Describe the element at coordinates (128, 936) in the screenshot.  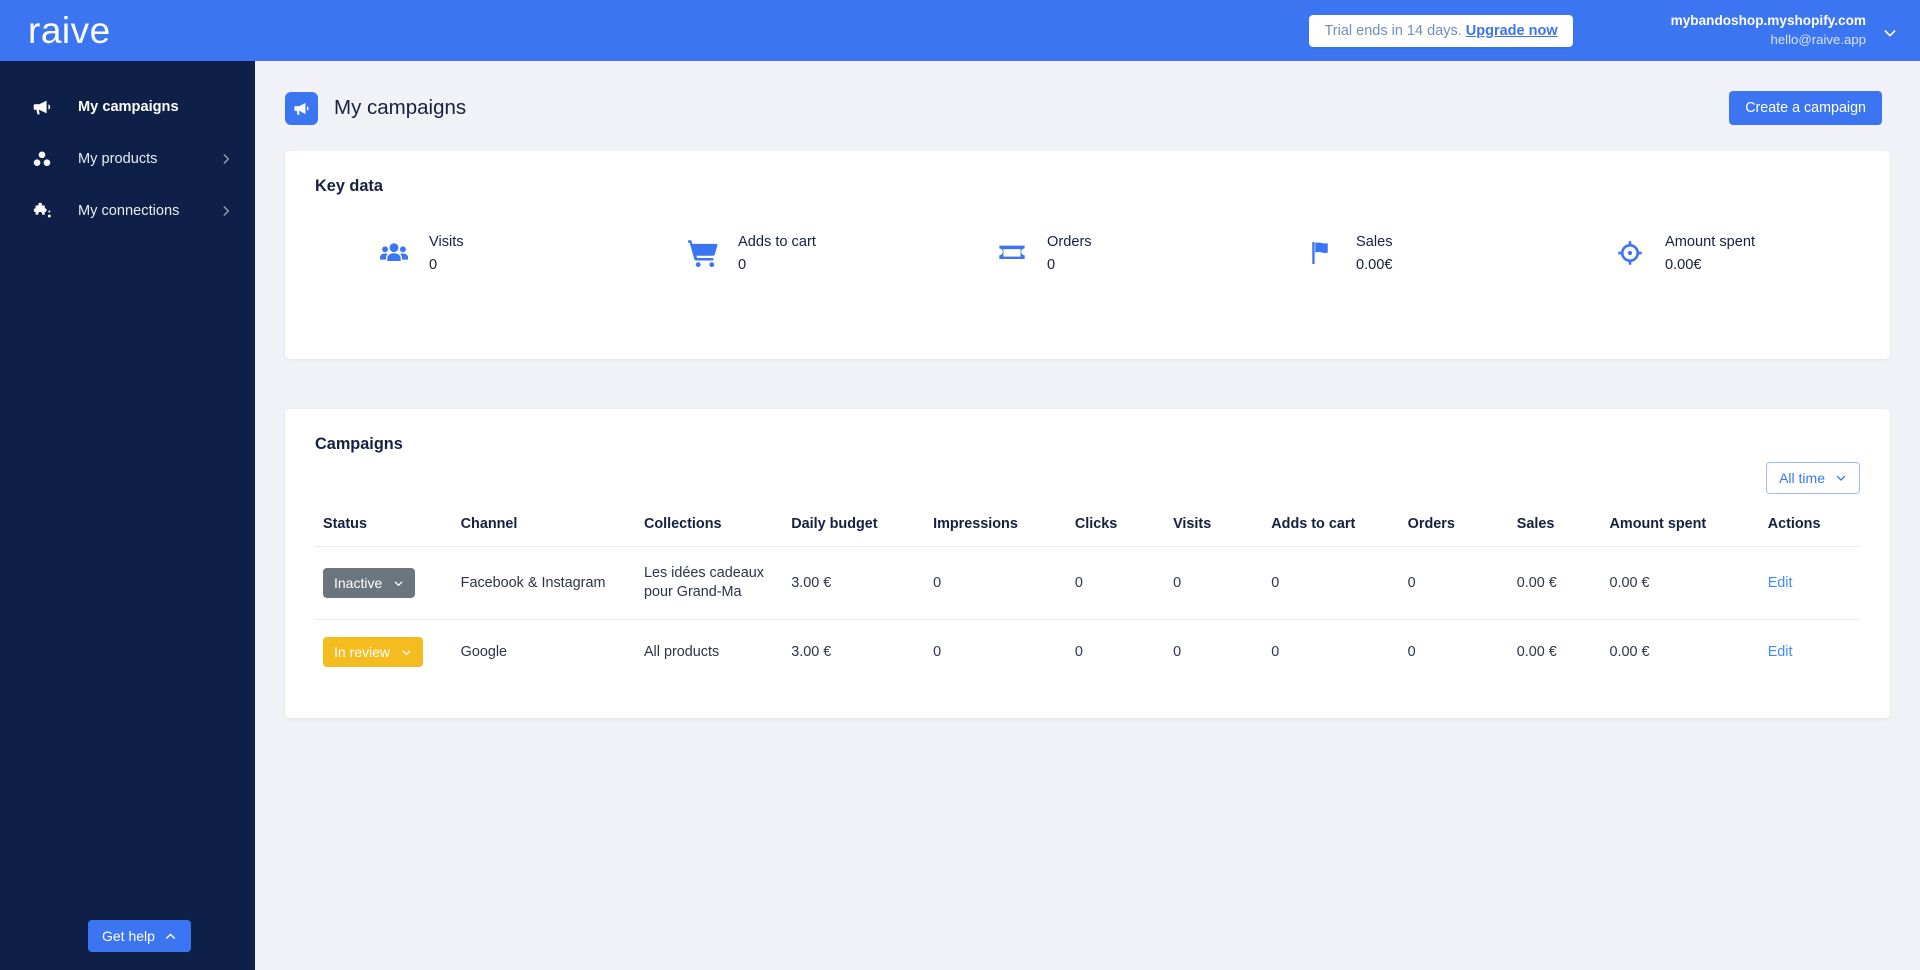
I see `get-help-label: Get help` at that location.